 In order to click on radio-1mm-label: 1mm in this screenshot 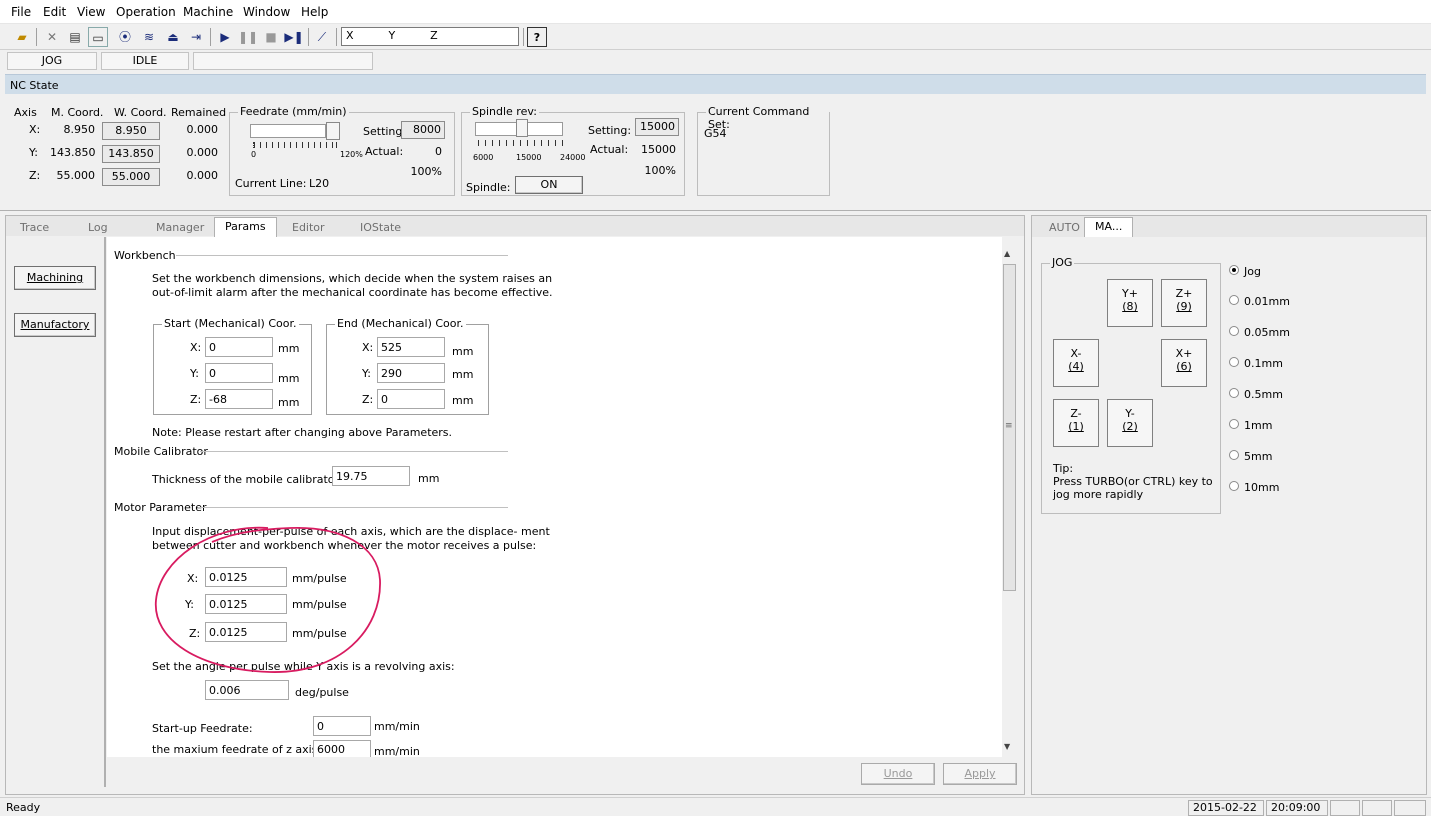, I will do `click(1258, 425)`.